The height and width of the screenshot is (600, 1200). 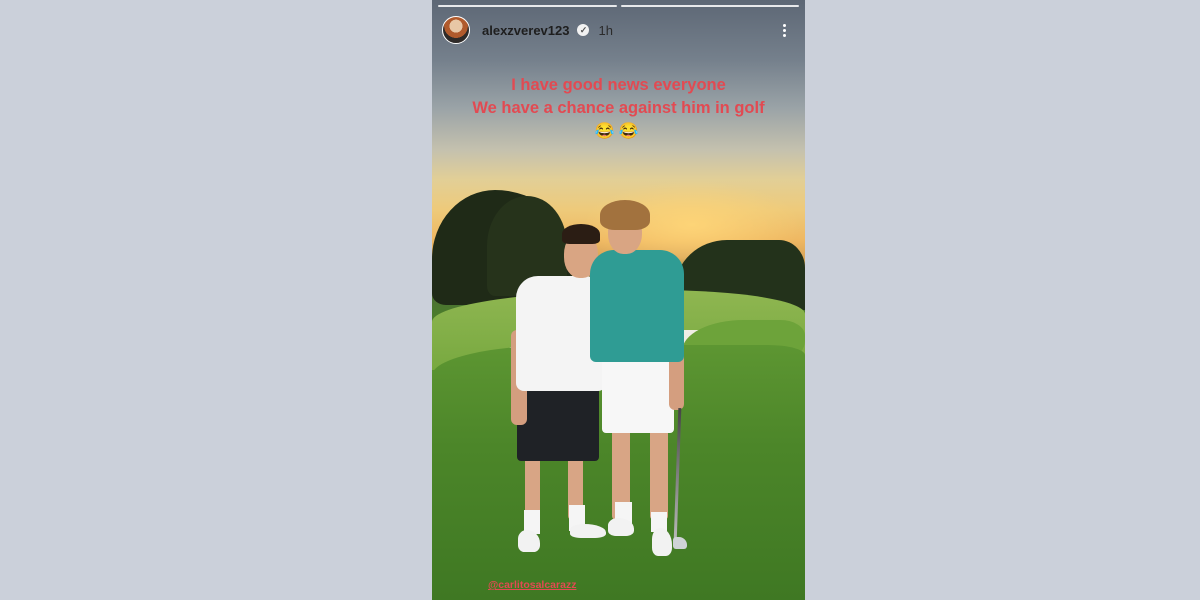 What do you see at coordinates (456, 30) in the screenshot?
I see `avatar` at bounding box center [456, 30].